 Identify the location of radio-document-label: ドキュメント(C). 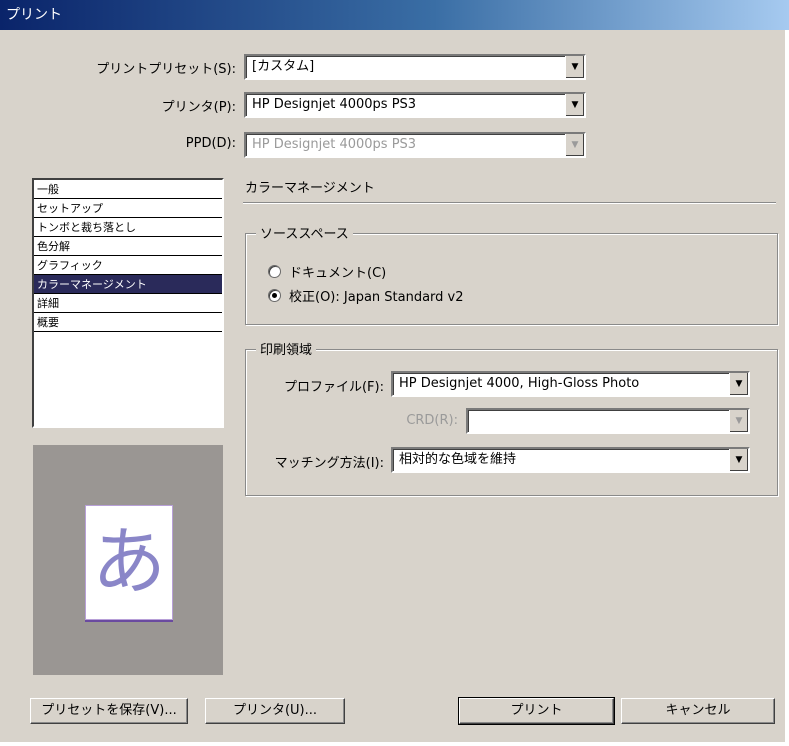
(338, 273).